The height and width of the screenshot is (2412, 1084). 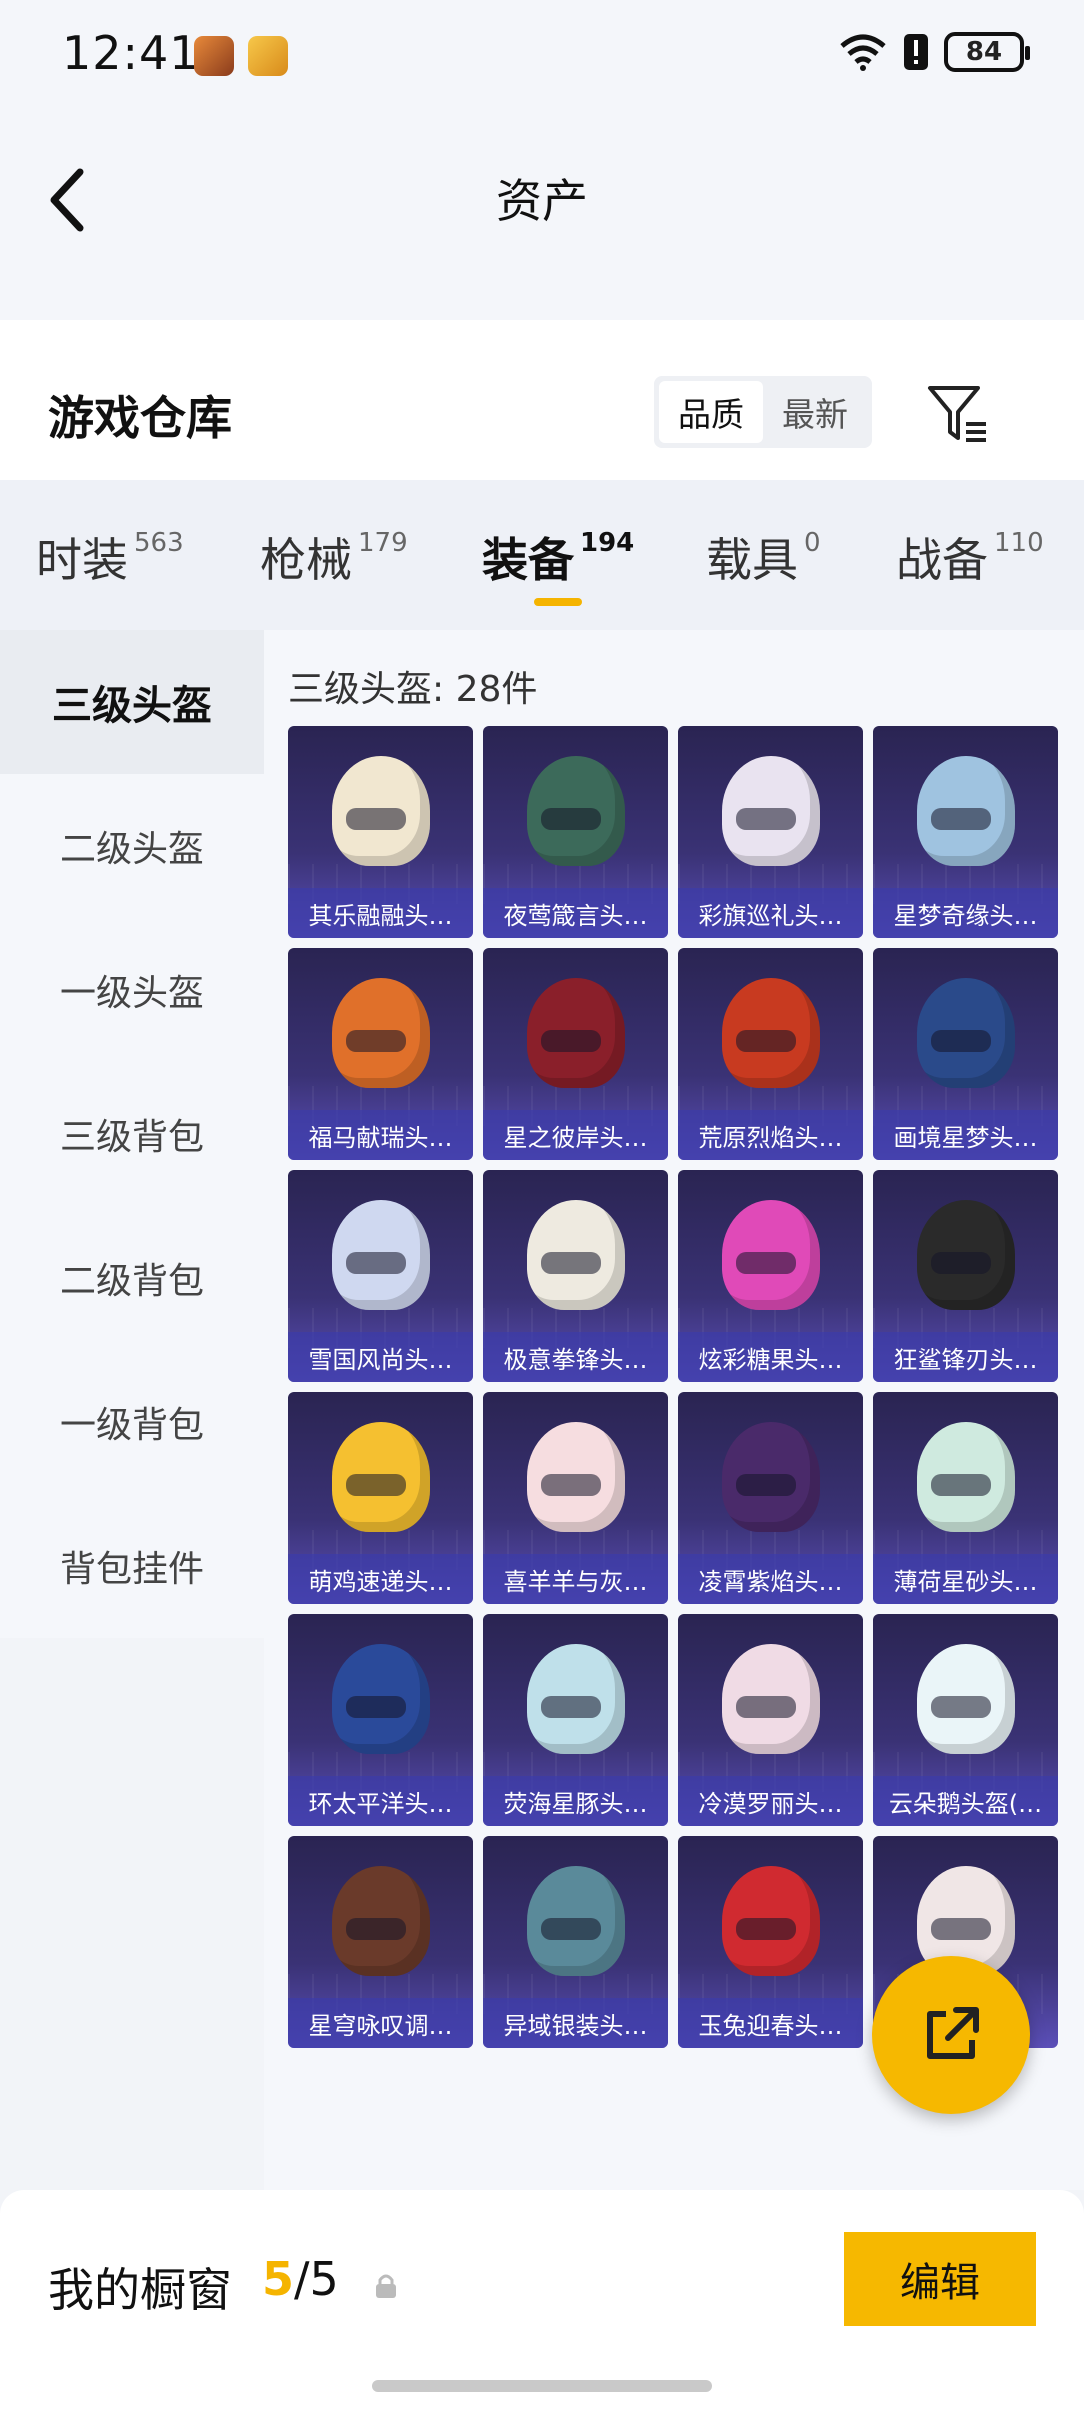 I want to click on sort-toggle: 品质 最新, so click(x=763, y=412).